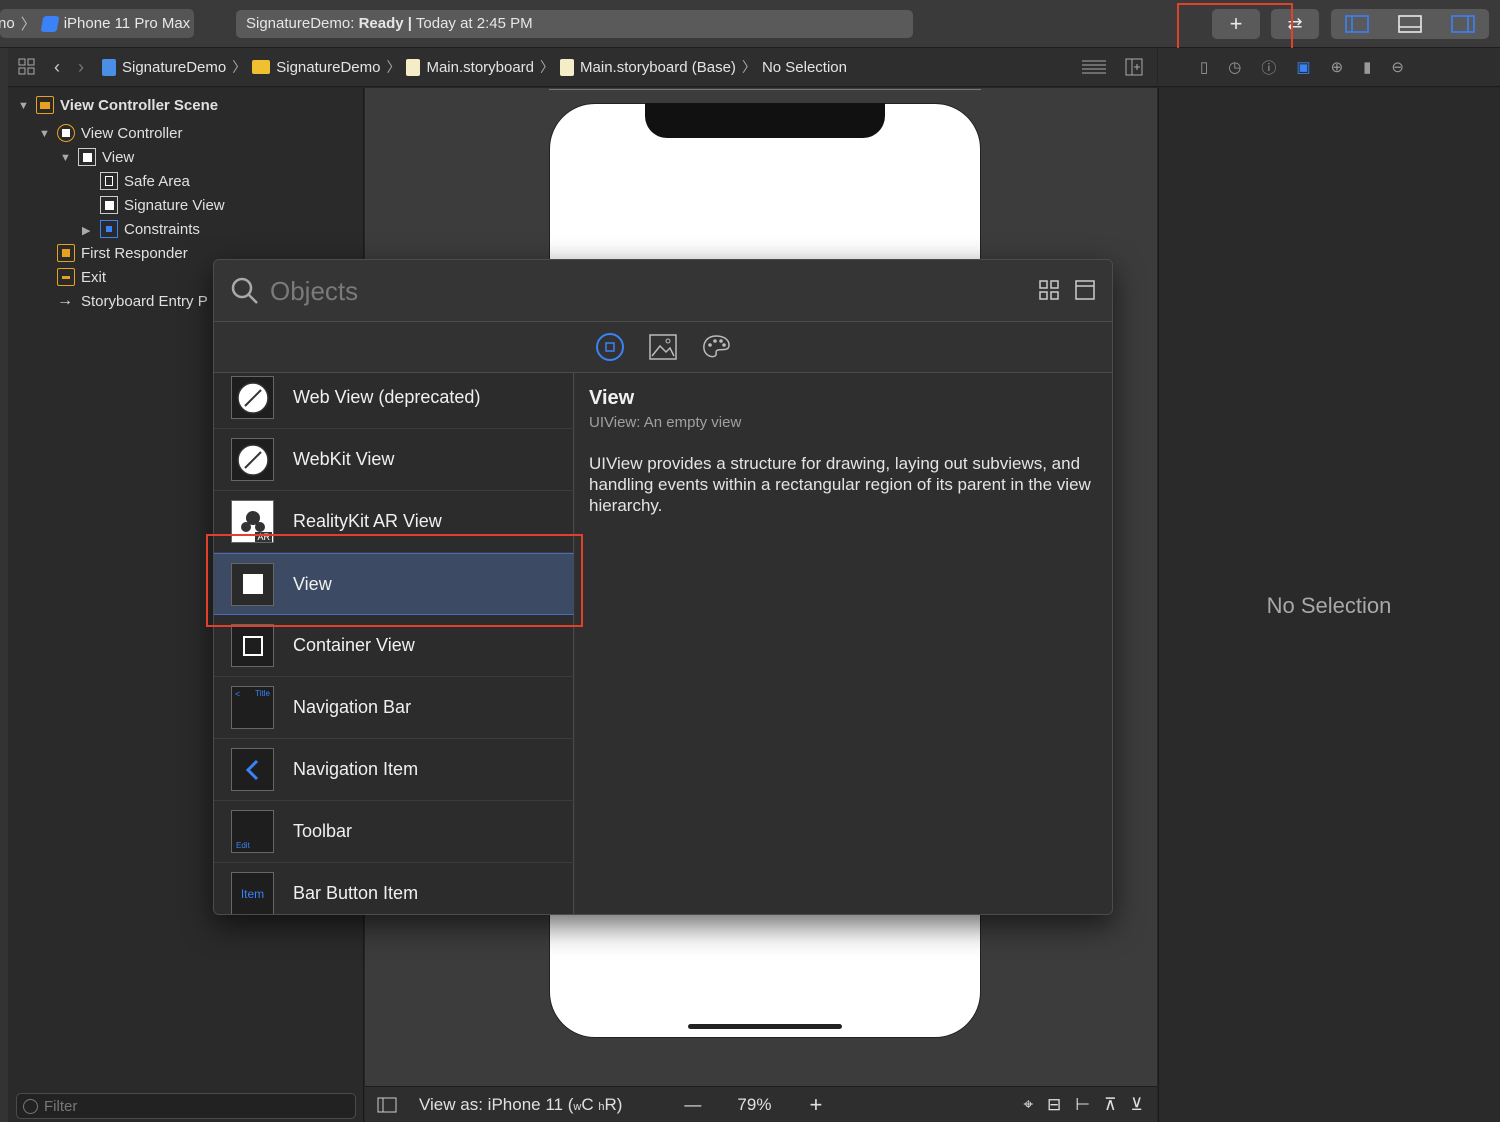 Image resolution: width=1500 pixels, height=1122 pixels. What do you see at coordinates (394, 832) in the screenshot?
I see `library-item: Edit Toolbar` at bounding box center [394, 832].